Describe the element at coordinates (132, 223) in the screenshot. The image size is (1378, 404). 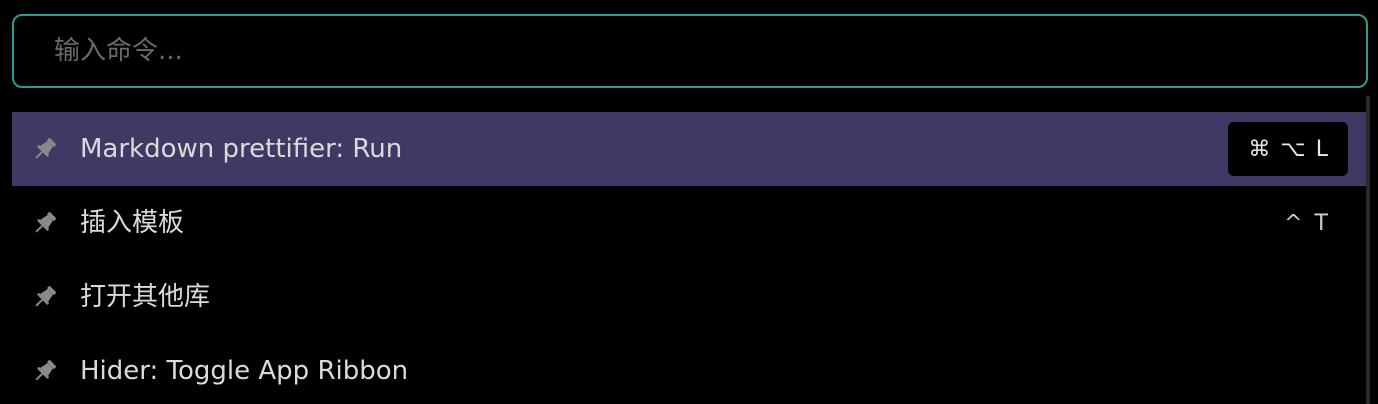
I see `command-label: 插入模板` at that location.